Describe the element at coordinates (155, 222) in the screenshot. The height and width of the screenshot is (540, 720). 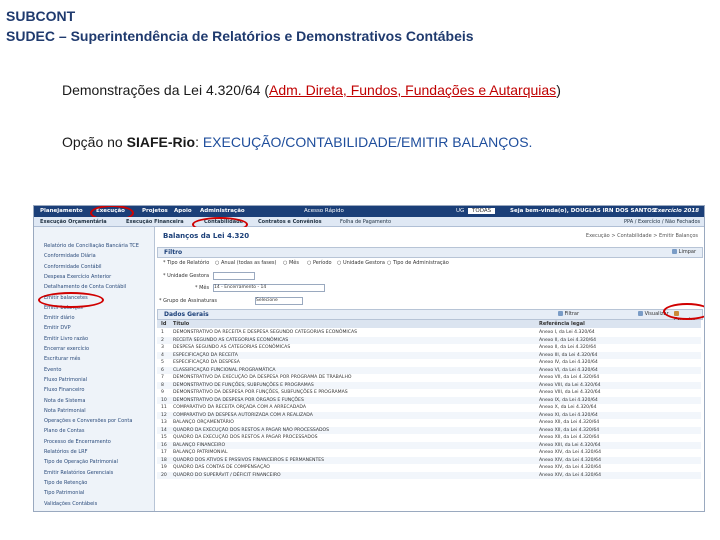
I see `tab-execucao-financeira: Execução Financeira` at that location.